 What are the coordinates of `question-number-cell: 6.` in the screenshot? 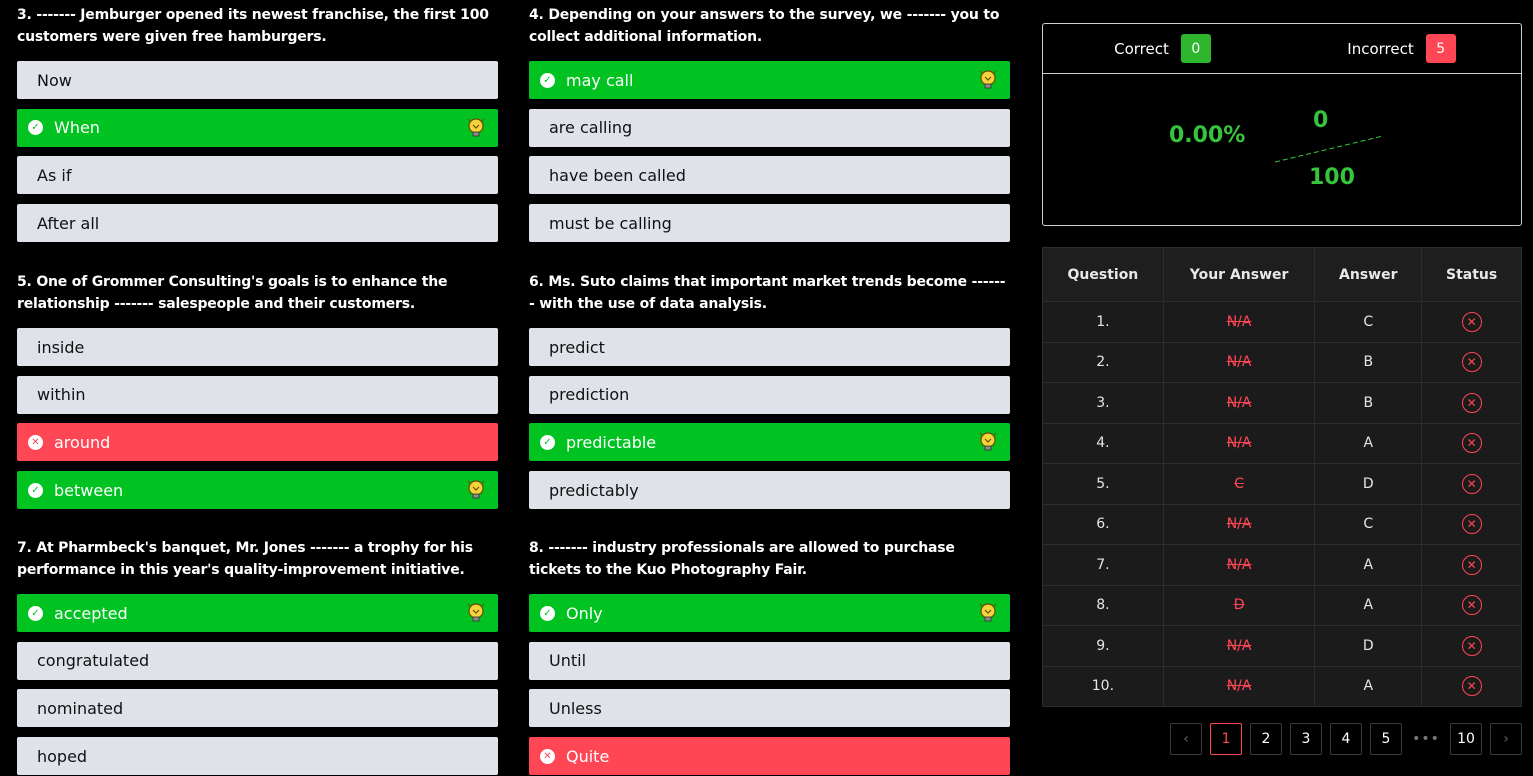 It's located at (1103, 524).